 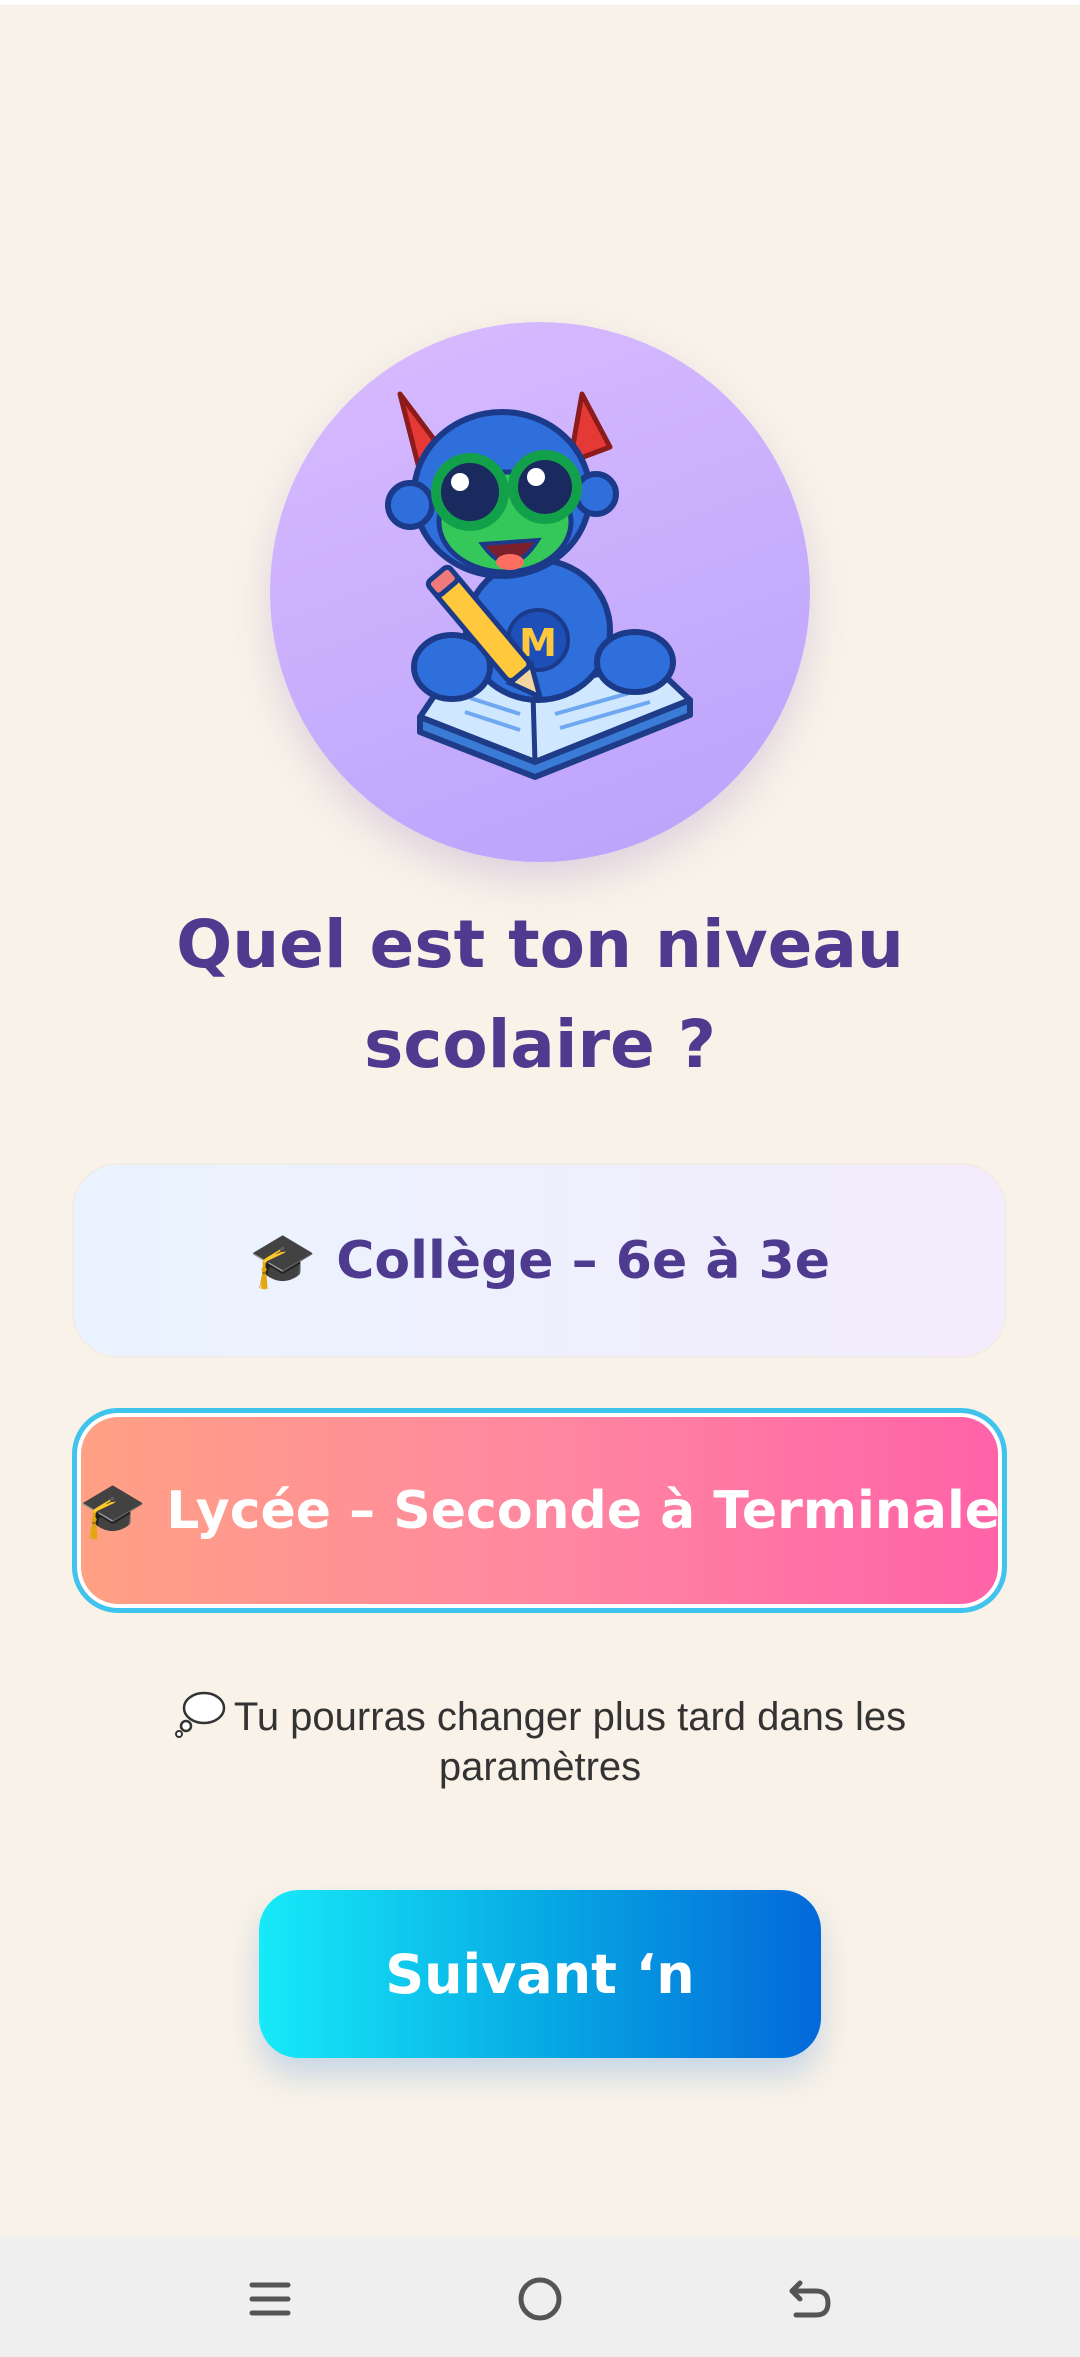 I want to click on mascot-illustration: M, so click(x=540, y=592).